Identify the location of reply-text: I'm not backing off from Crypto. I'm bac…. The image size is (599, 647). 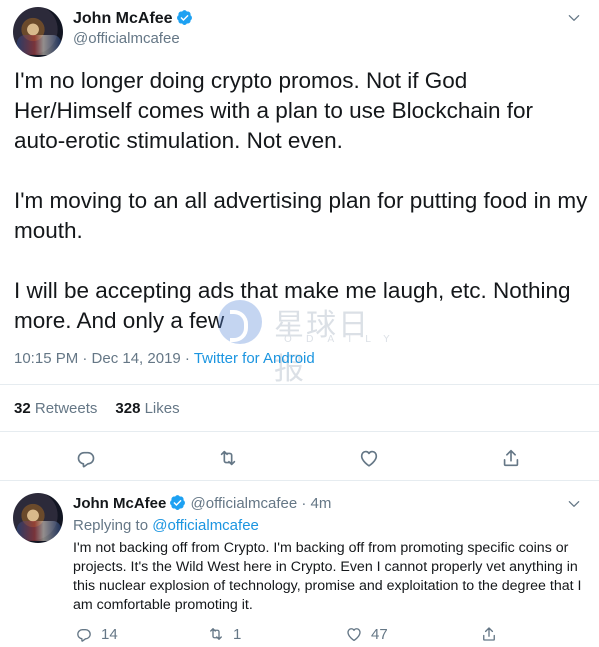
(327, 576).